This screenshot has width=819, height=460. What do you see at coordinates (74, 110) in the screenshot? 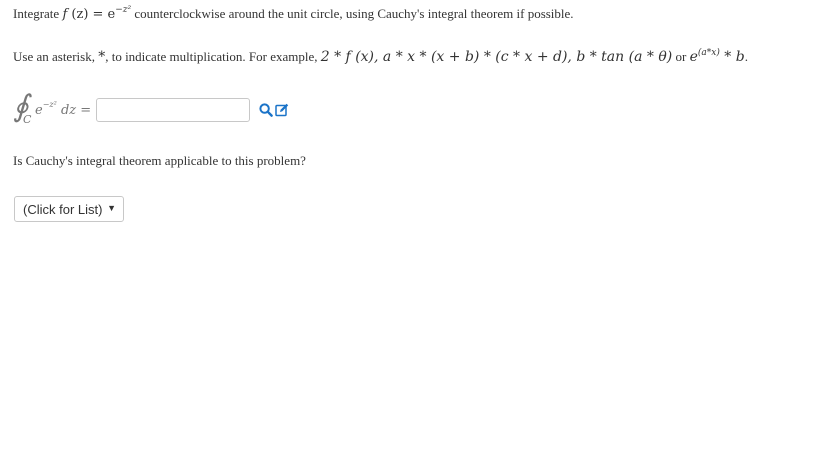
I see `integrand-differential: dz =` at bounding box center [74, 110].